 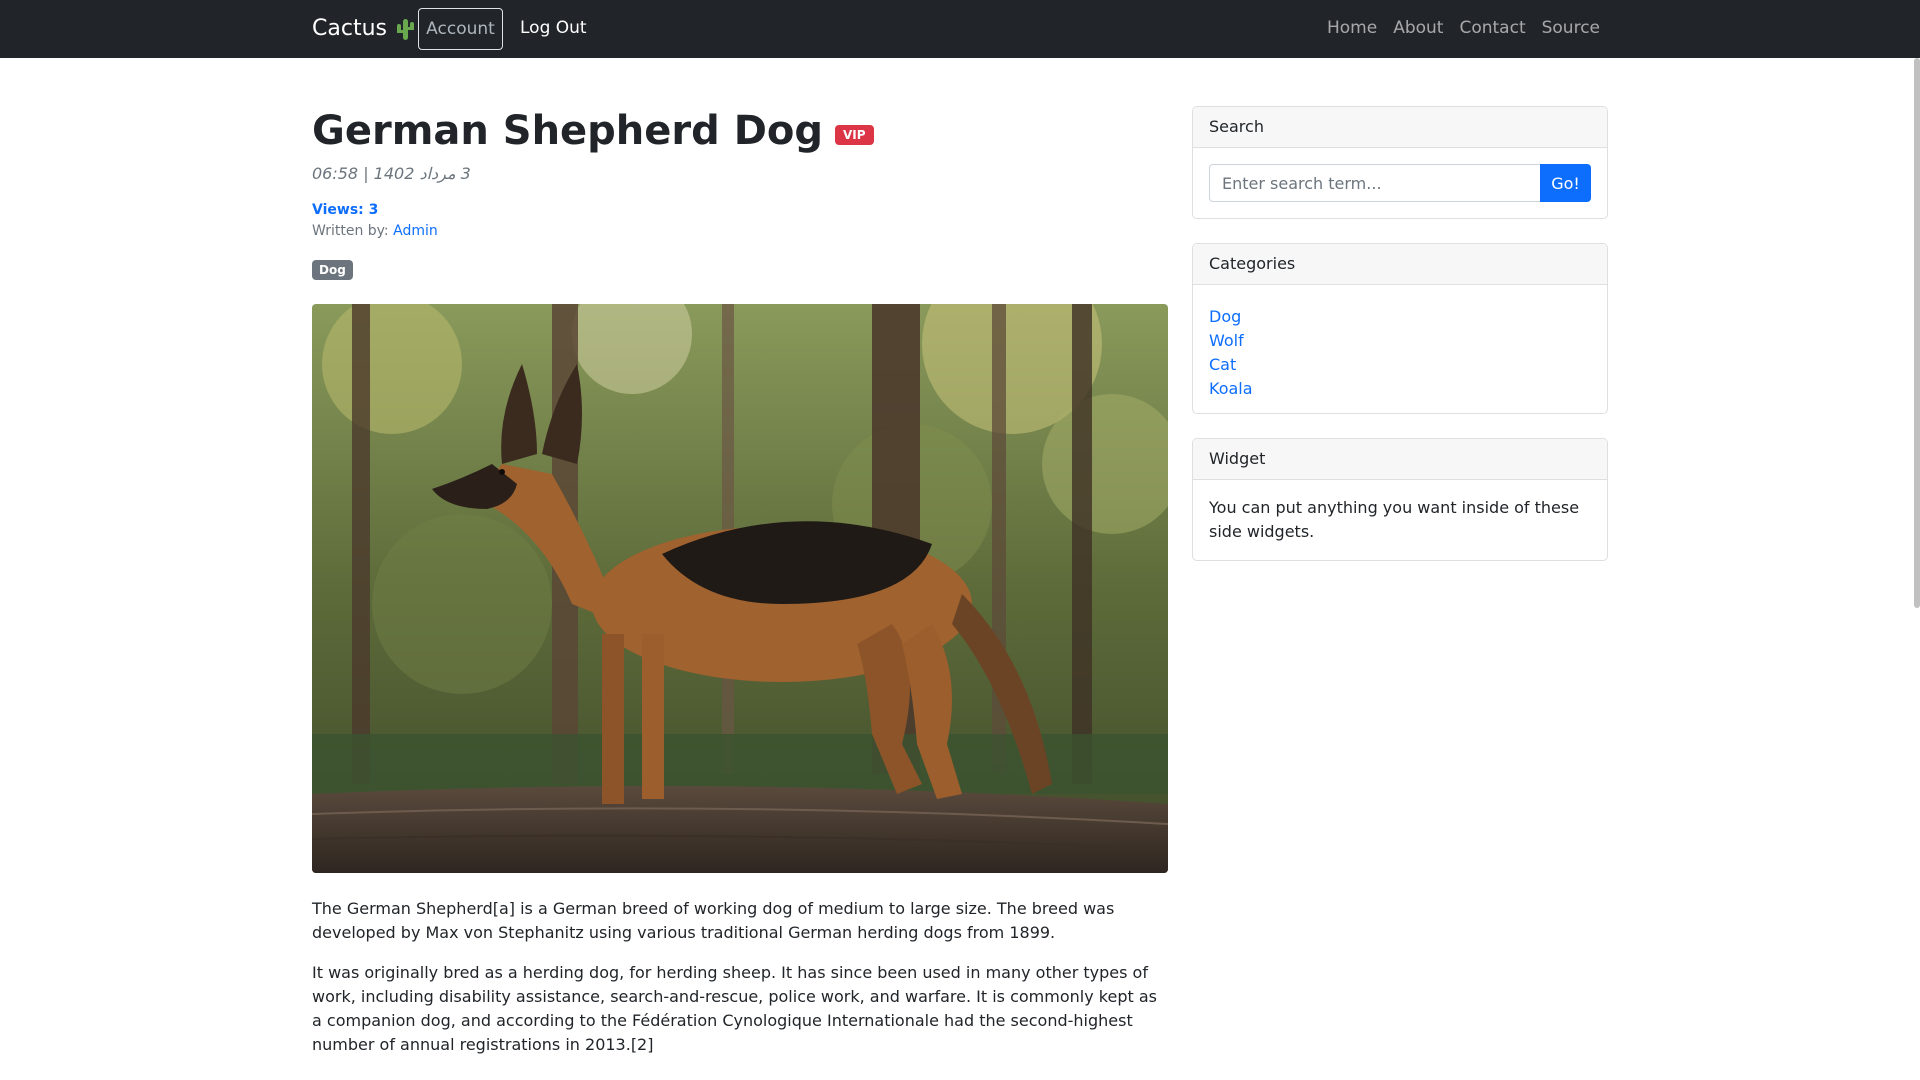 I want to click on vip-badge: VIP, so click(x=854, y=135).